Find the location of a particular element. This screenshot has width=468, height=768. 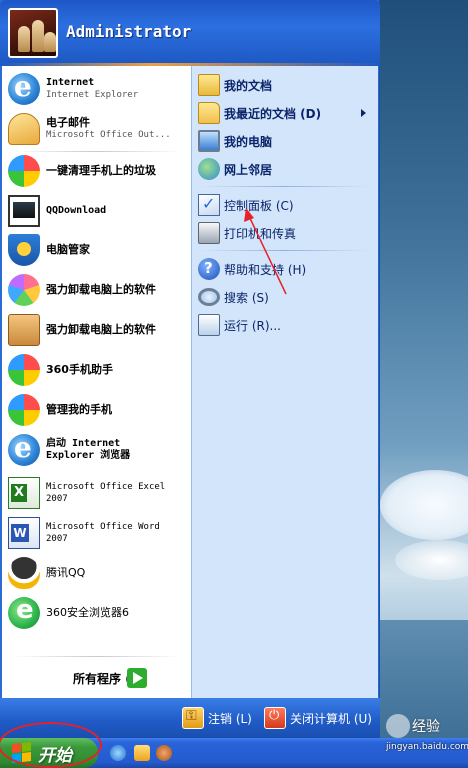

shield-icon is located at coordinates (24, 250).